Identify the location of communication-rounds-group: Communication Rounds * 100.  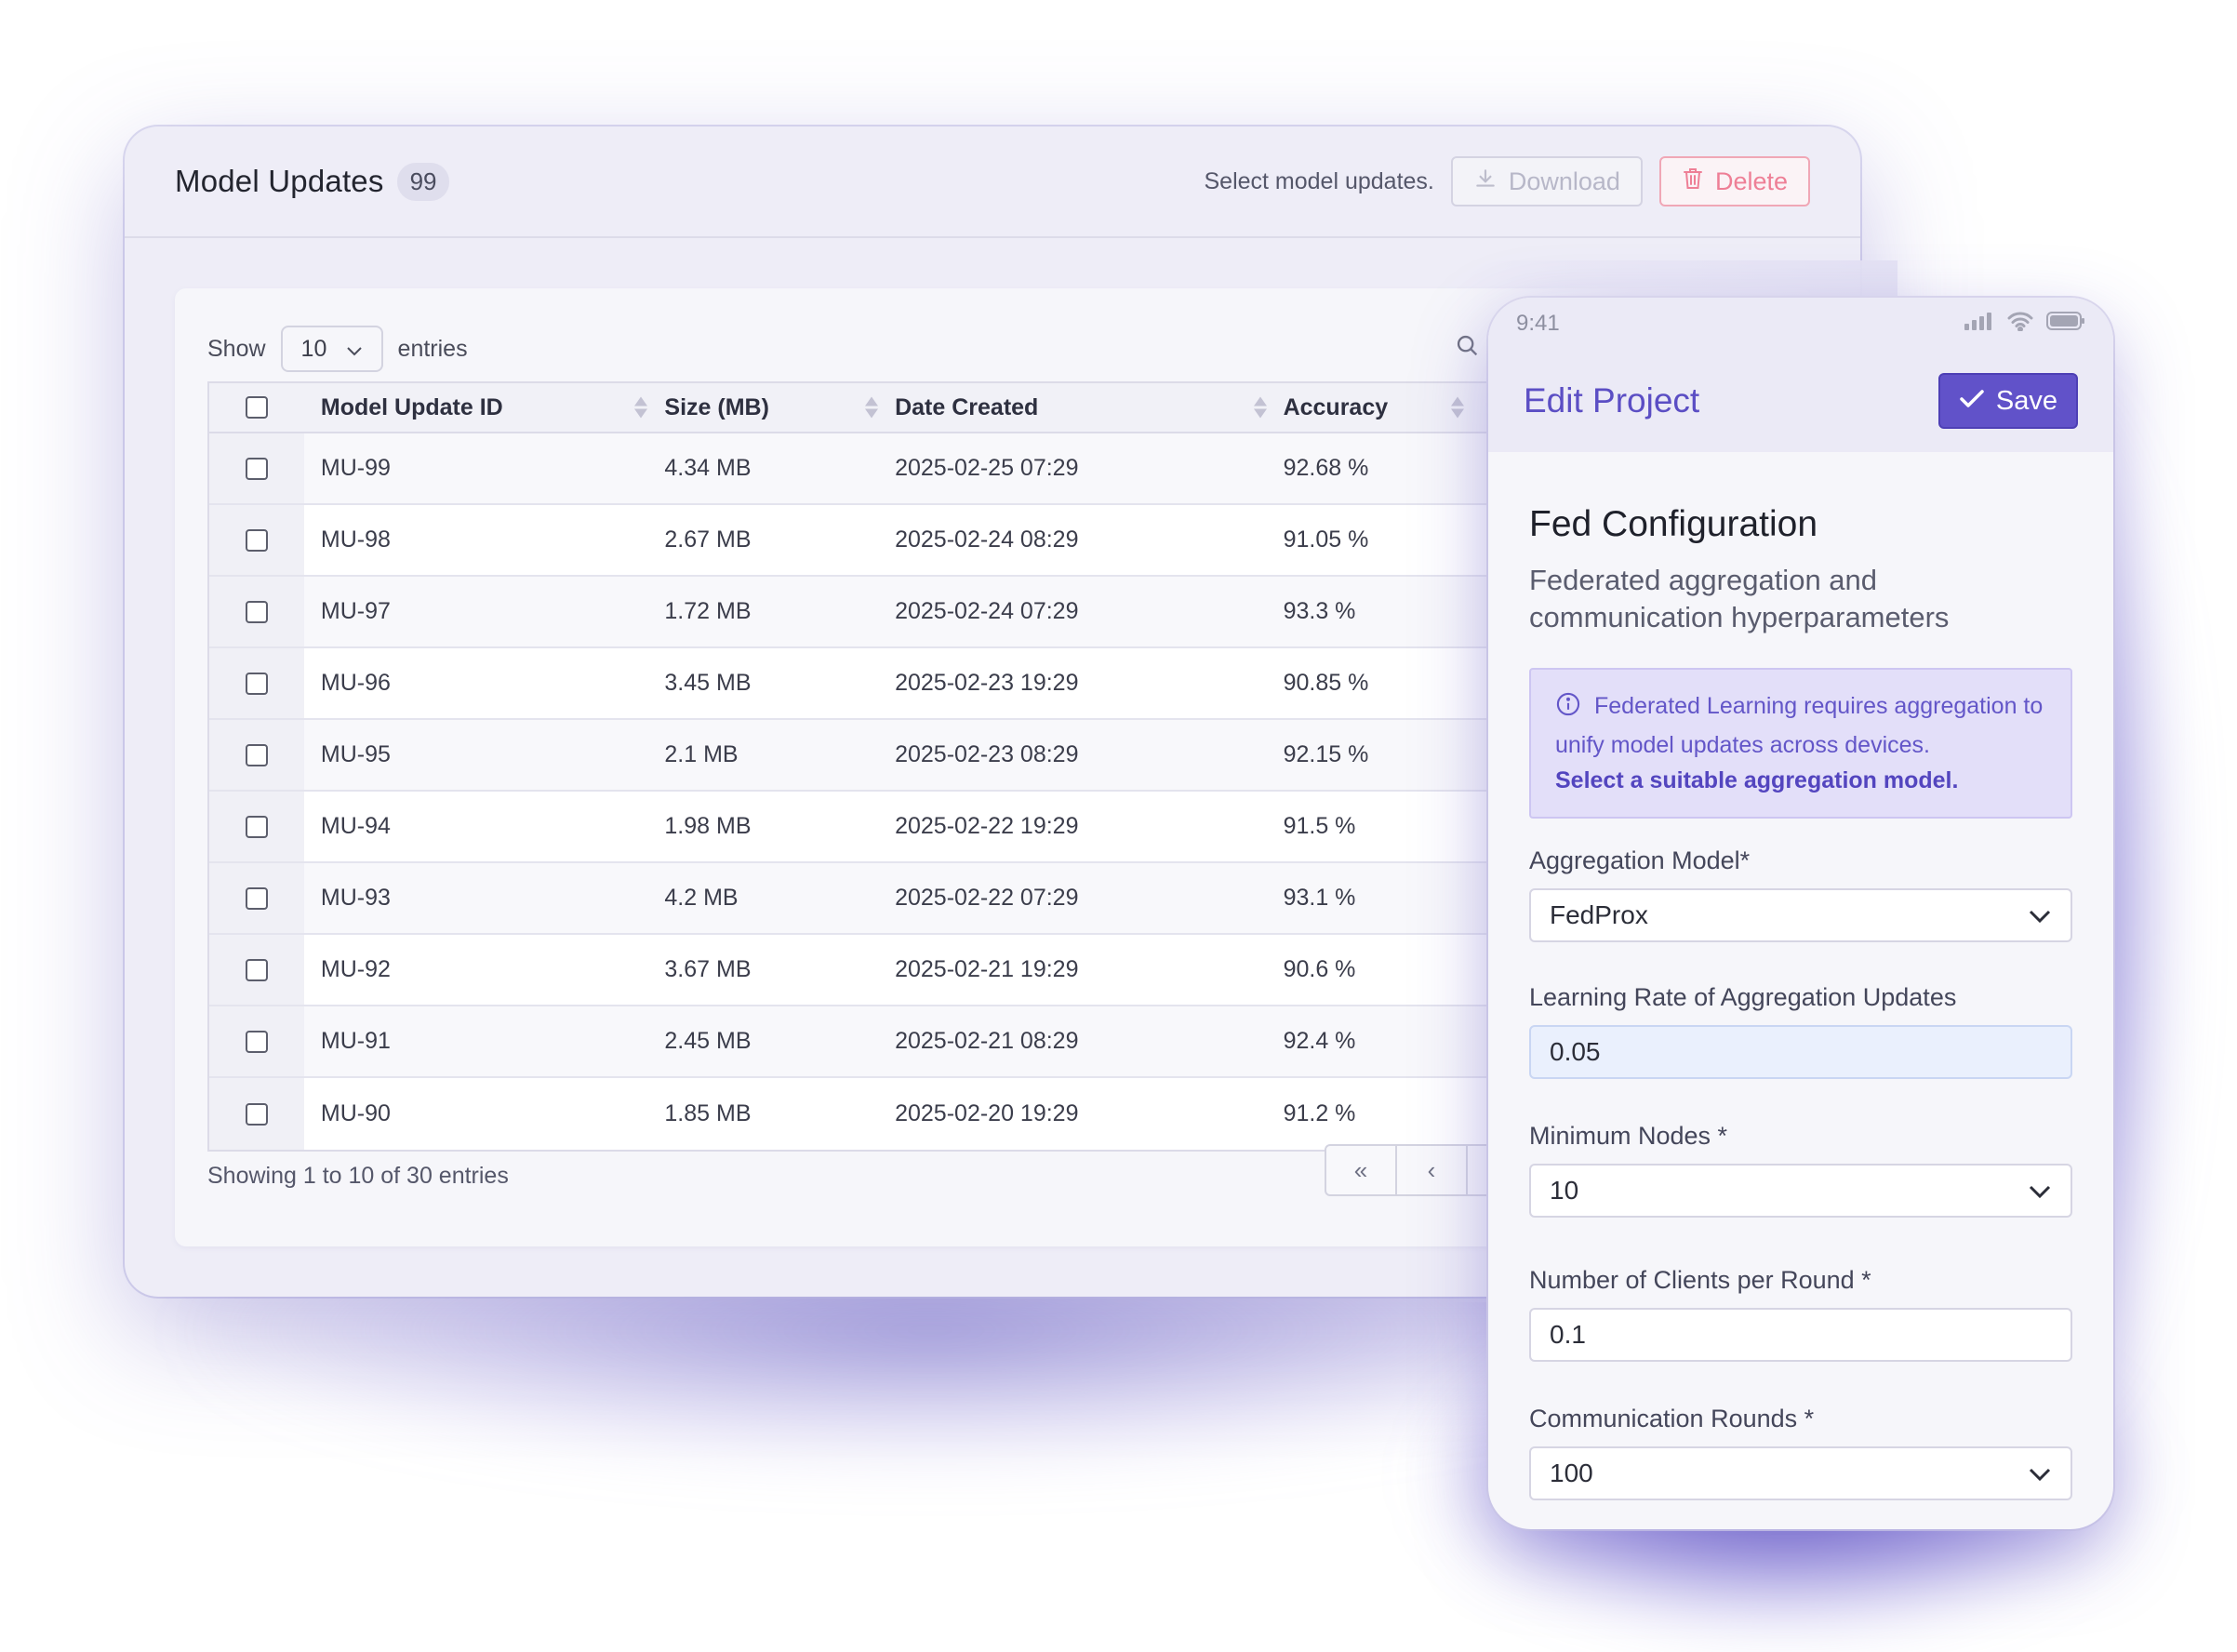
(1800, 1452).